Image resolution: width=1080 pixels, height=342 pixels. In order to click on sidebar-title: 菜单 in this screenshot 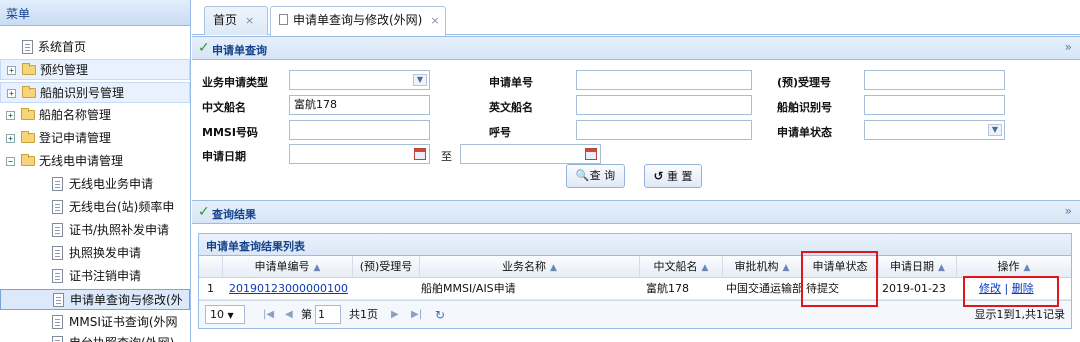, I will do `click(18, 14)`.